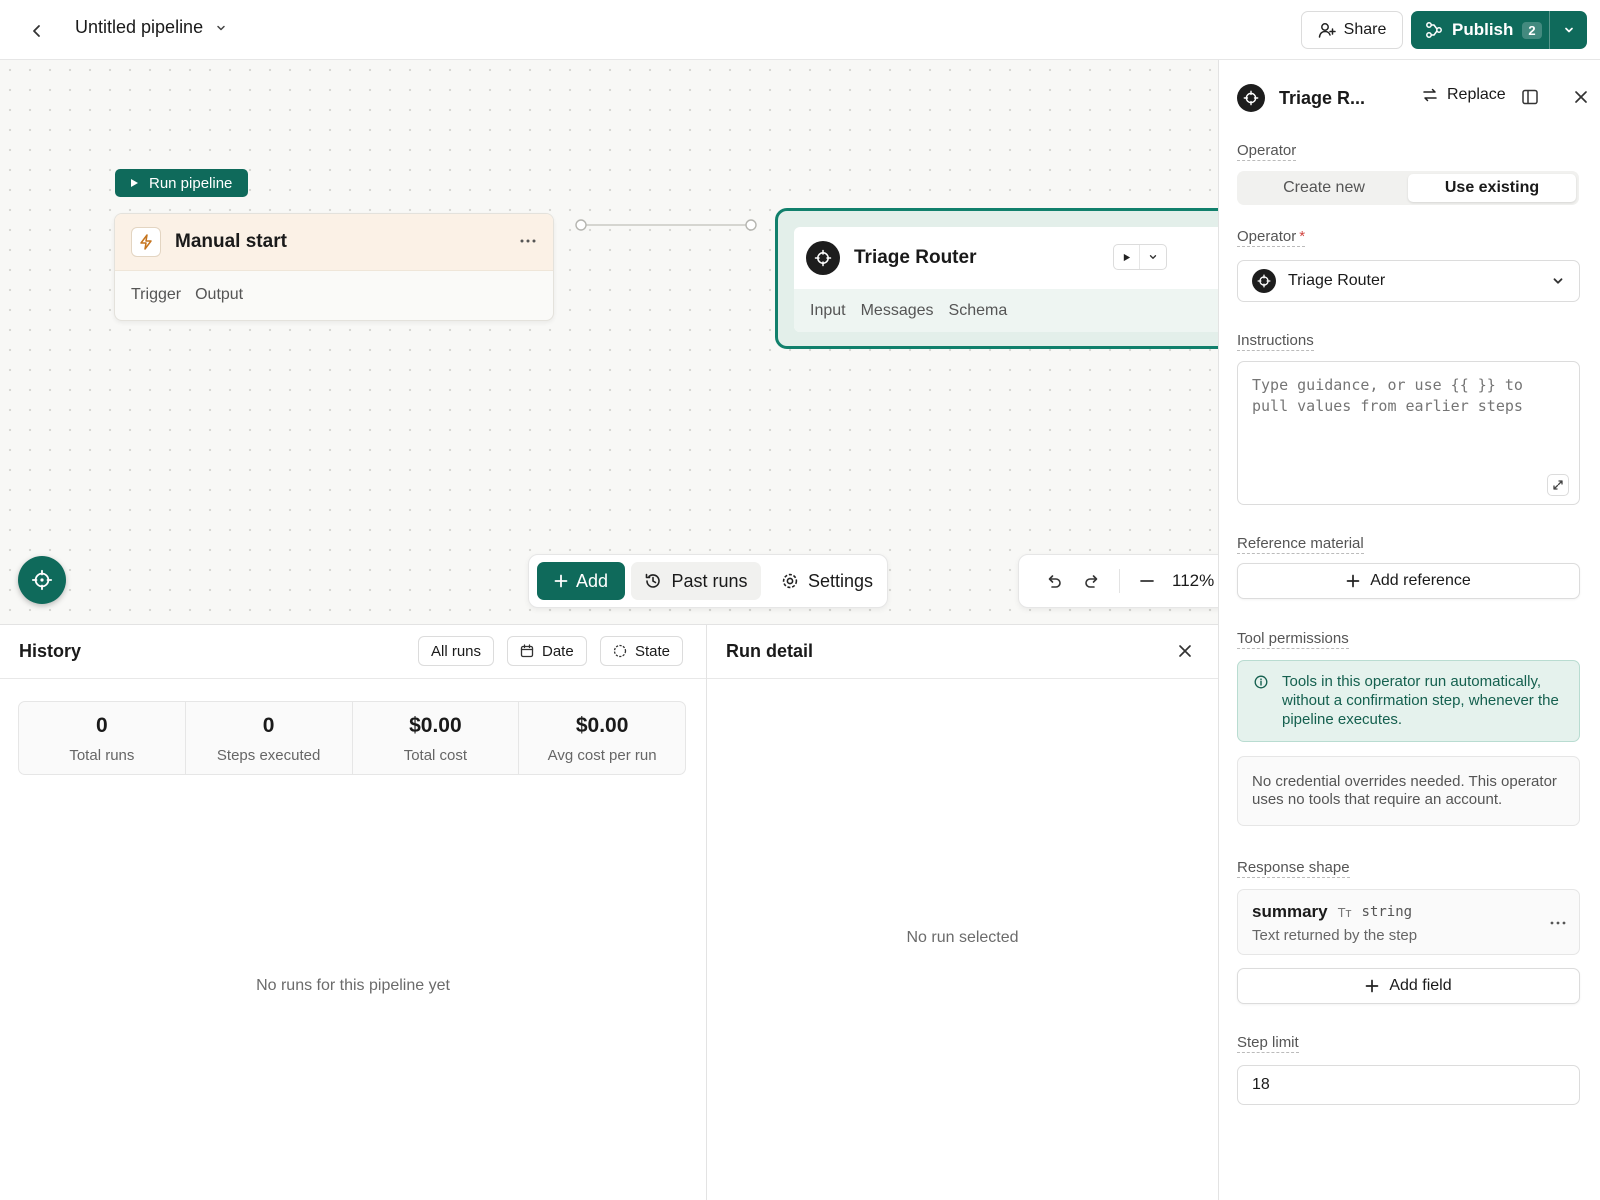  Describe the element at coordinates (620, 651) in the screenshot. I see `status-circle-icon` at that location.